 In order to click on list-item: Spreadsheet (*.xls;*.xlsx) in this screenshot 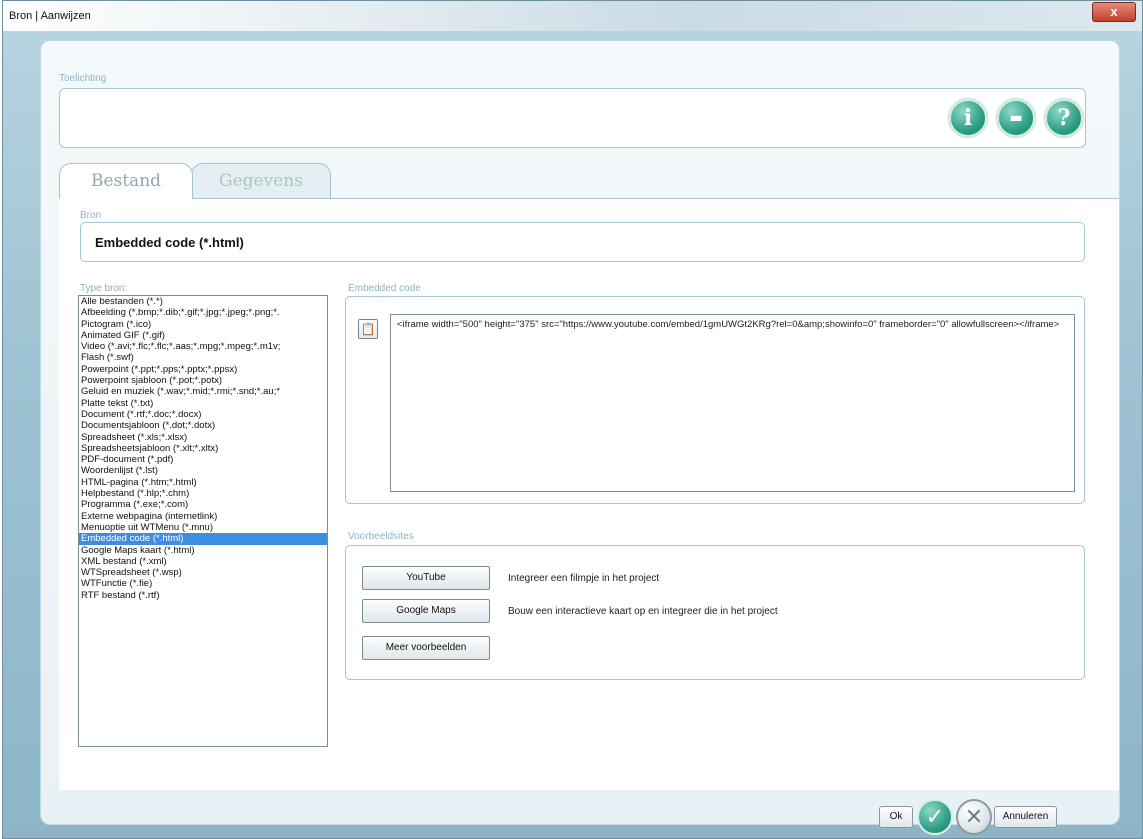, I will do `click(203, 437)`.